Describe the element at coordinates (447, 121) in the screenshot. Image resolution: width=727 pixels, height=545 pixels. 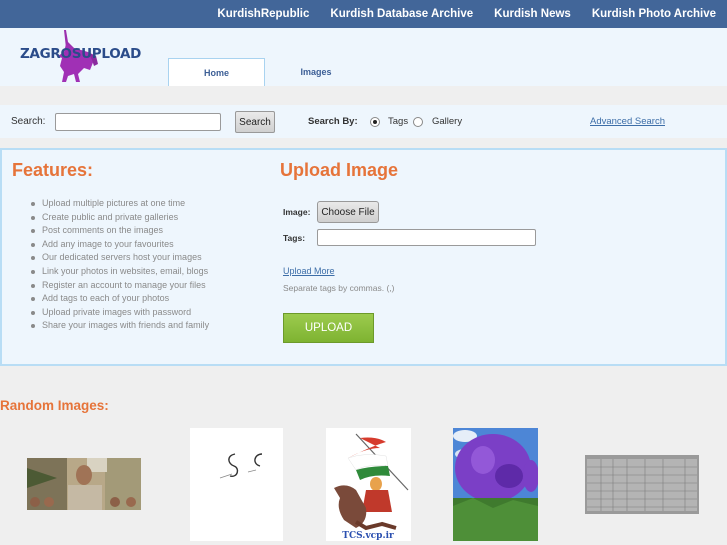
I see `search-by-gallery-label: Gallery` at that location.